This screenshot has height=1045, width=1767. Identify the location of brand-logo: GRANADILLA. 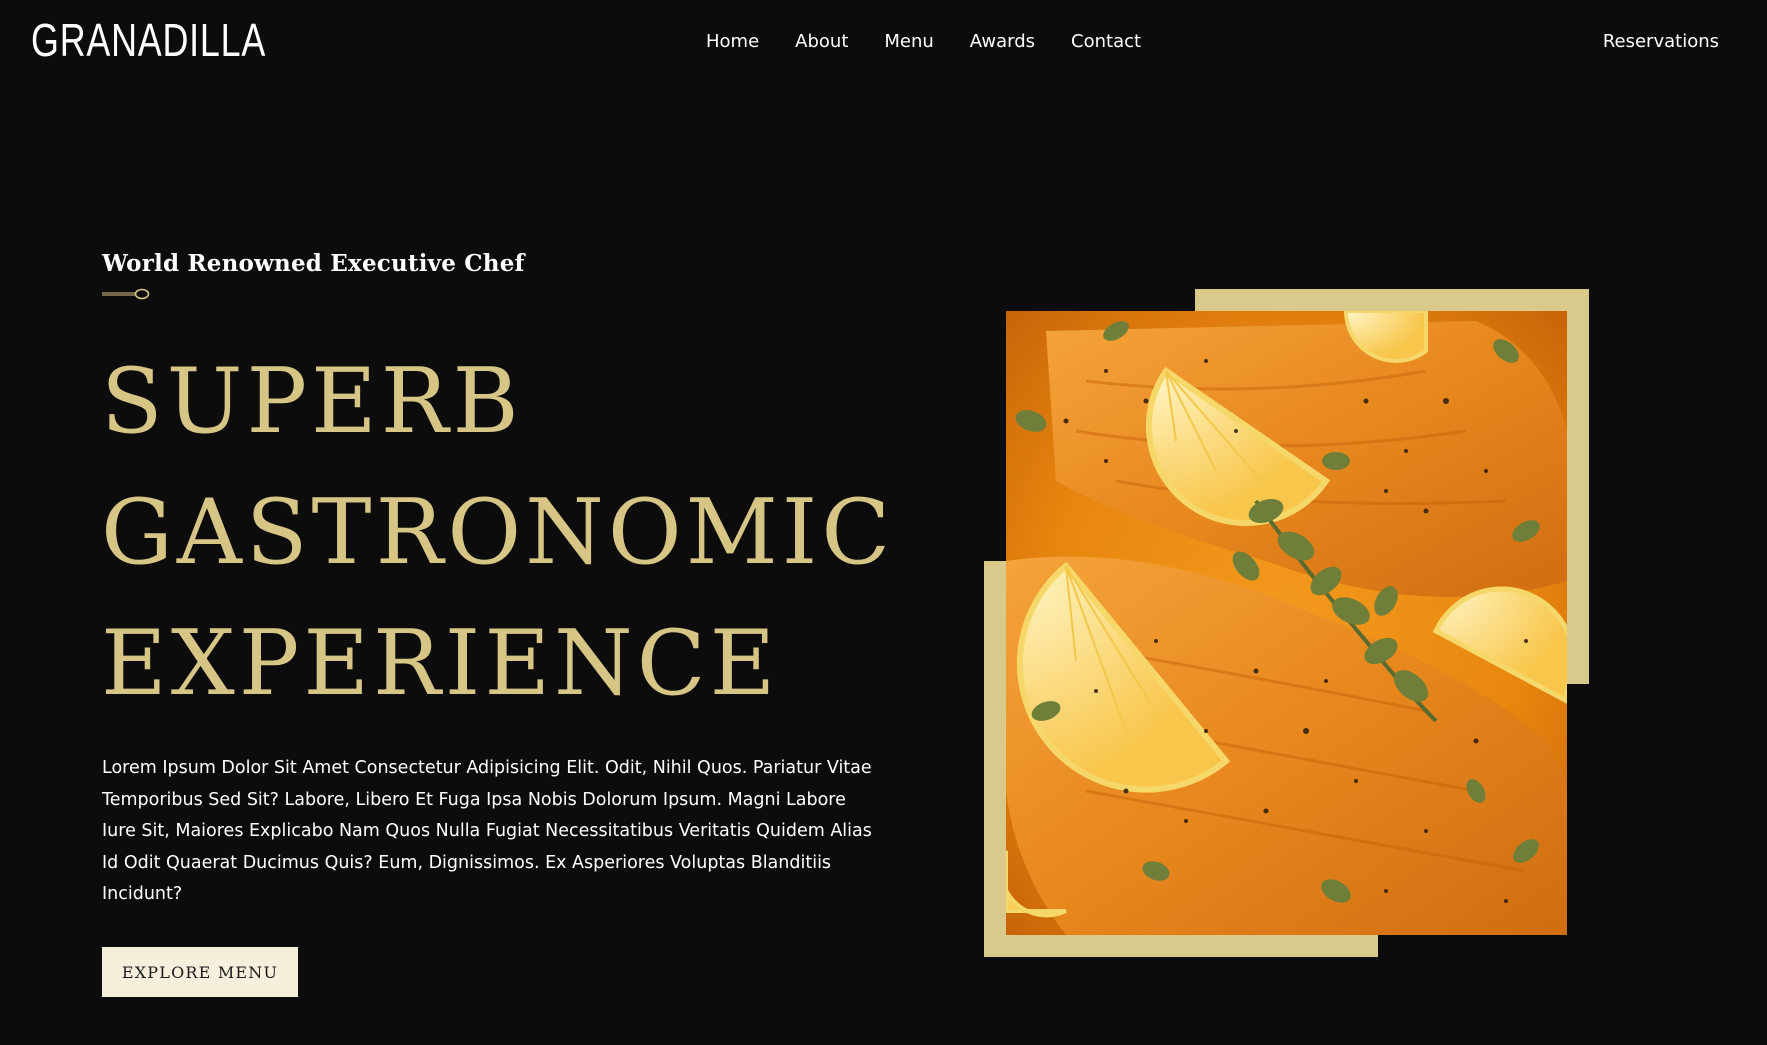
(148, 40).